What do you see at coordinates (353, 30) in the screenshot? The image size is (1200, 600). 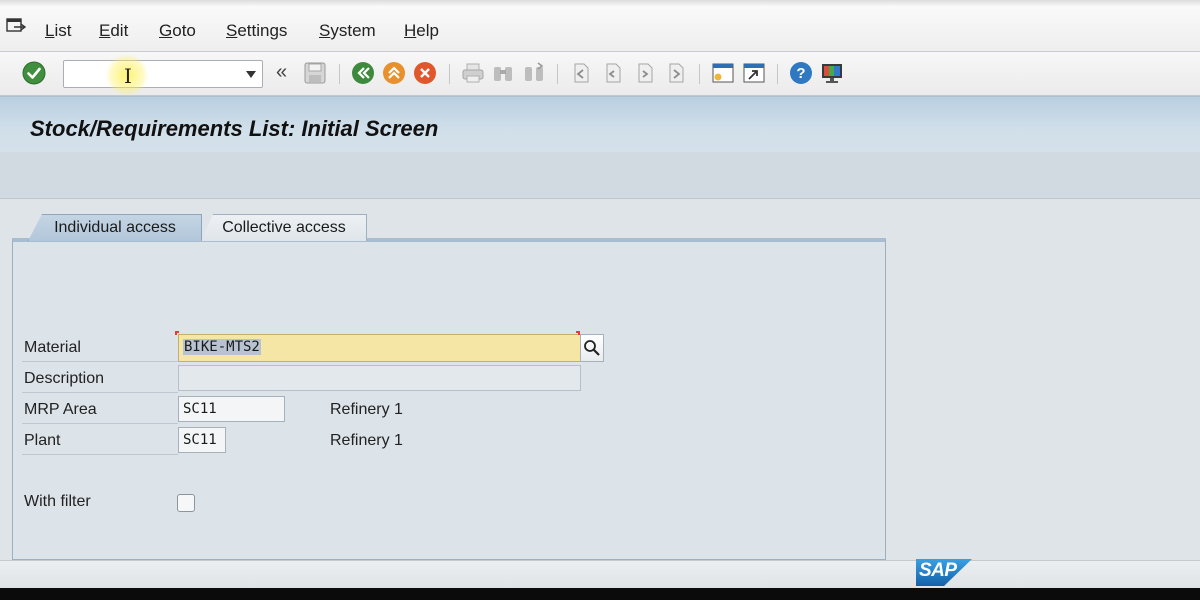 I see `menu-item-label: ystem` at bounding box center [353, 30].